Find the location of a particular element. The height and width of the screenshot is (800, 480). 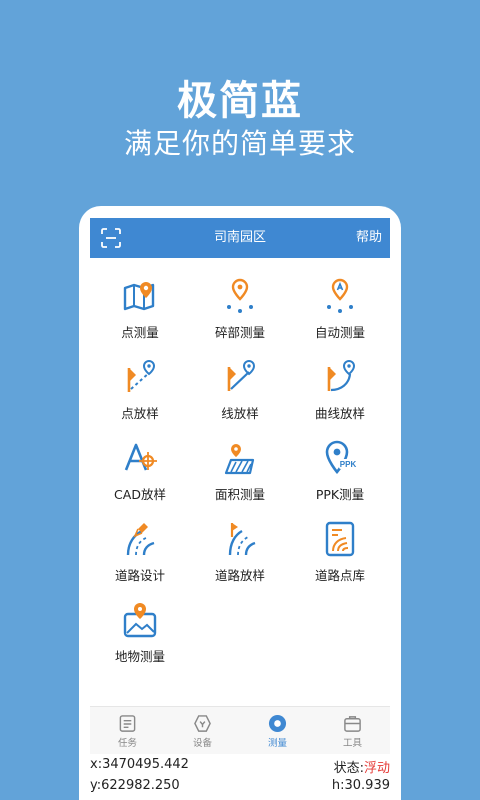

tool-label: 点放样 is located at coordinates (140, 413).